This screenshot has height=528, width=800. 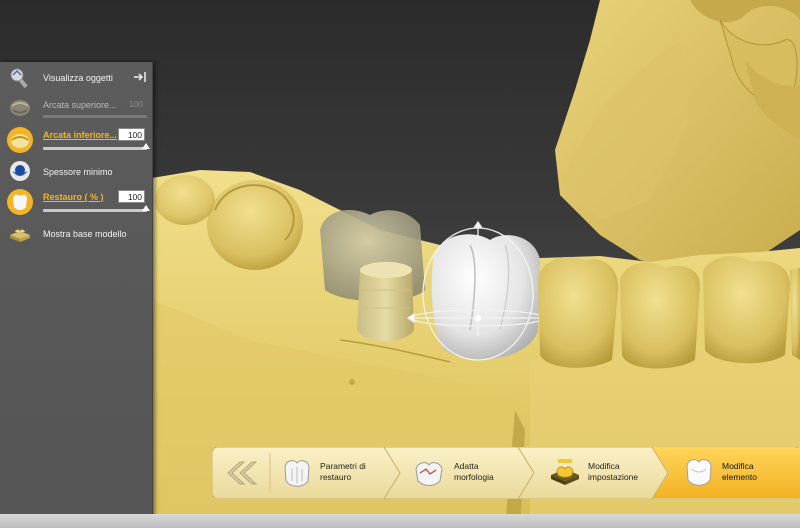 I want to click on step-label-line2: impostazione, so click(x=613, y=477).